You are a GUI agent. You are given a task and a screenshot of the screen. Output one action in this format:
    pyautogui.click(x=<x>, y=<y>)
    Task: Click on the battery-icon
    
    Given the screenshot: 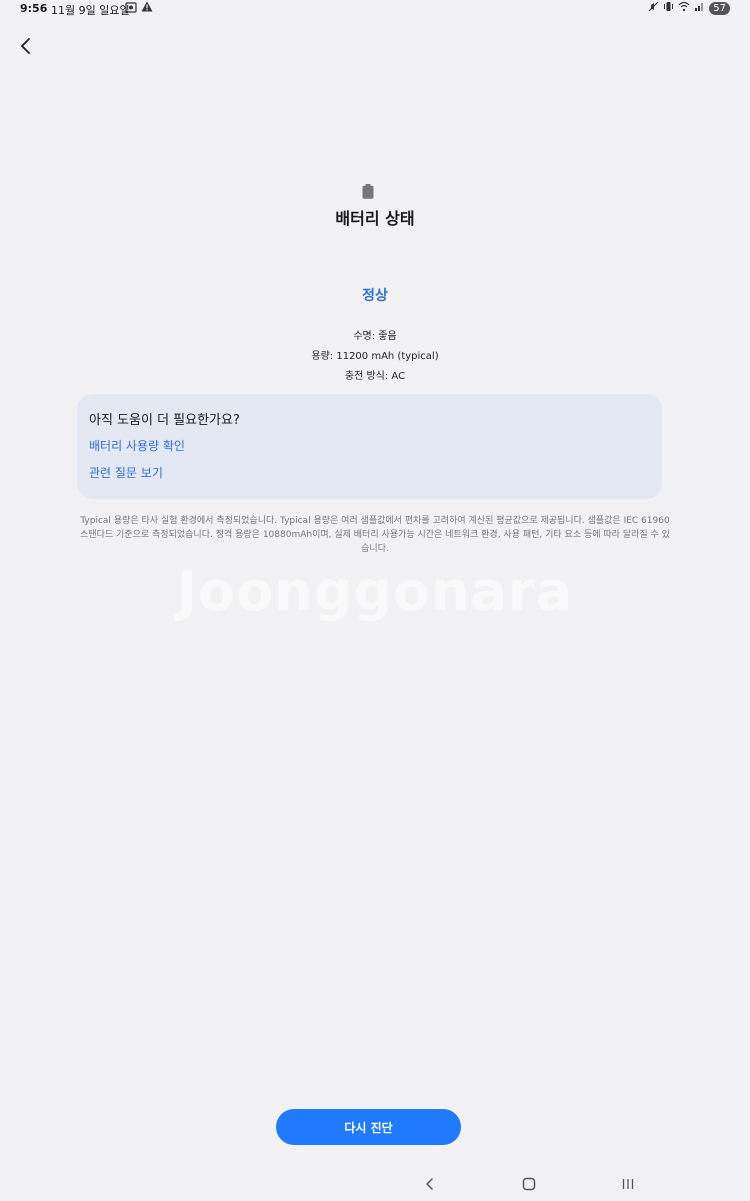 What is the action you would take?
    pyautogui.click(x=368, y=191)
    